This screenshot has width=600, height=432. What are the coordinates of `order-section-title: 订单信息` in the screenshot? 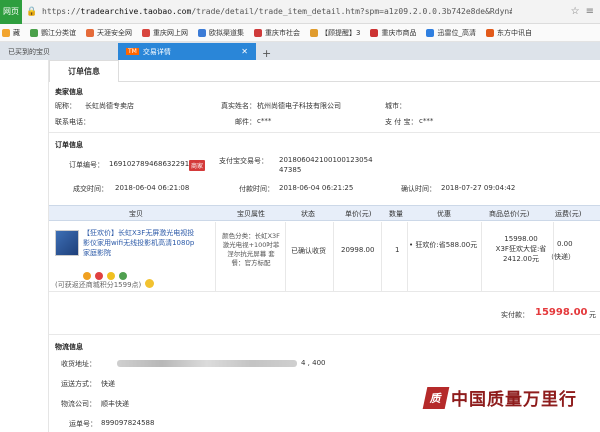 It's located at (69, 145).